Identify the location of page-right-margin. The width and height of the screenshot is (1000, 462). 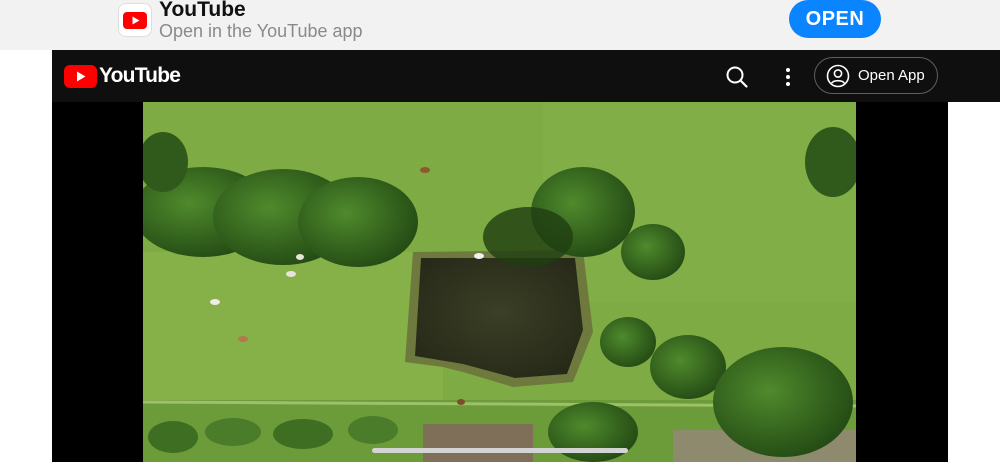
(974, 282).